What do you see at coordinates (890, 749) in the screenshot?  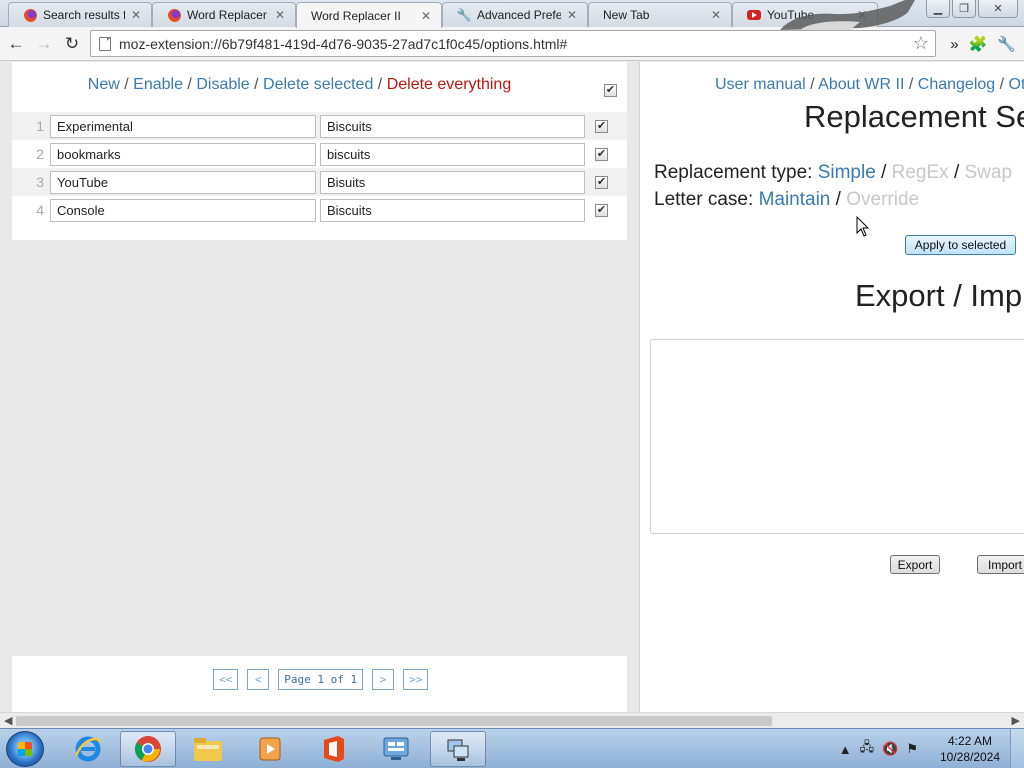 I see `volume-muted-icon: 🔇` at bounding box center [890, 749].